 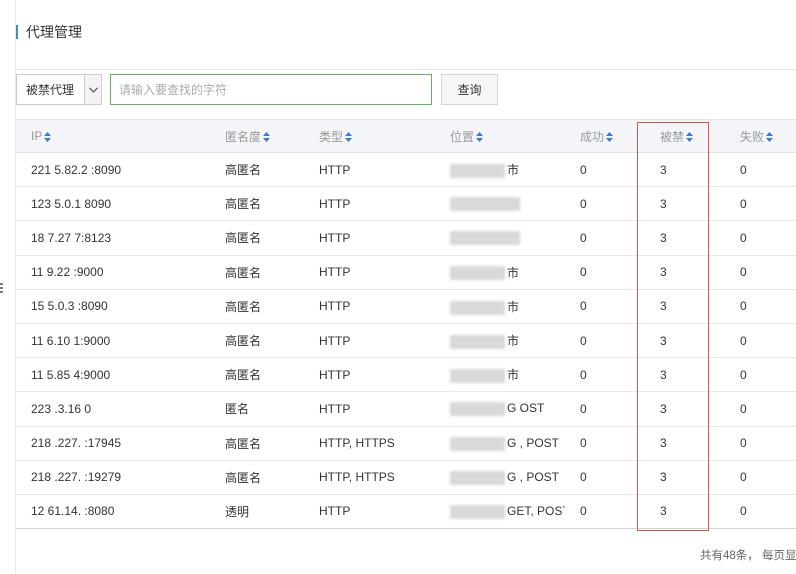 What do you see at coordinates (73, 511) in the screenshot?
I see `cell-ip-value: 12 61.14. :8080` at bounding box center [73, 511].